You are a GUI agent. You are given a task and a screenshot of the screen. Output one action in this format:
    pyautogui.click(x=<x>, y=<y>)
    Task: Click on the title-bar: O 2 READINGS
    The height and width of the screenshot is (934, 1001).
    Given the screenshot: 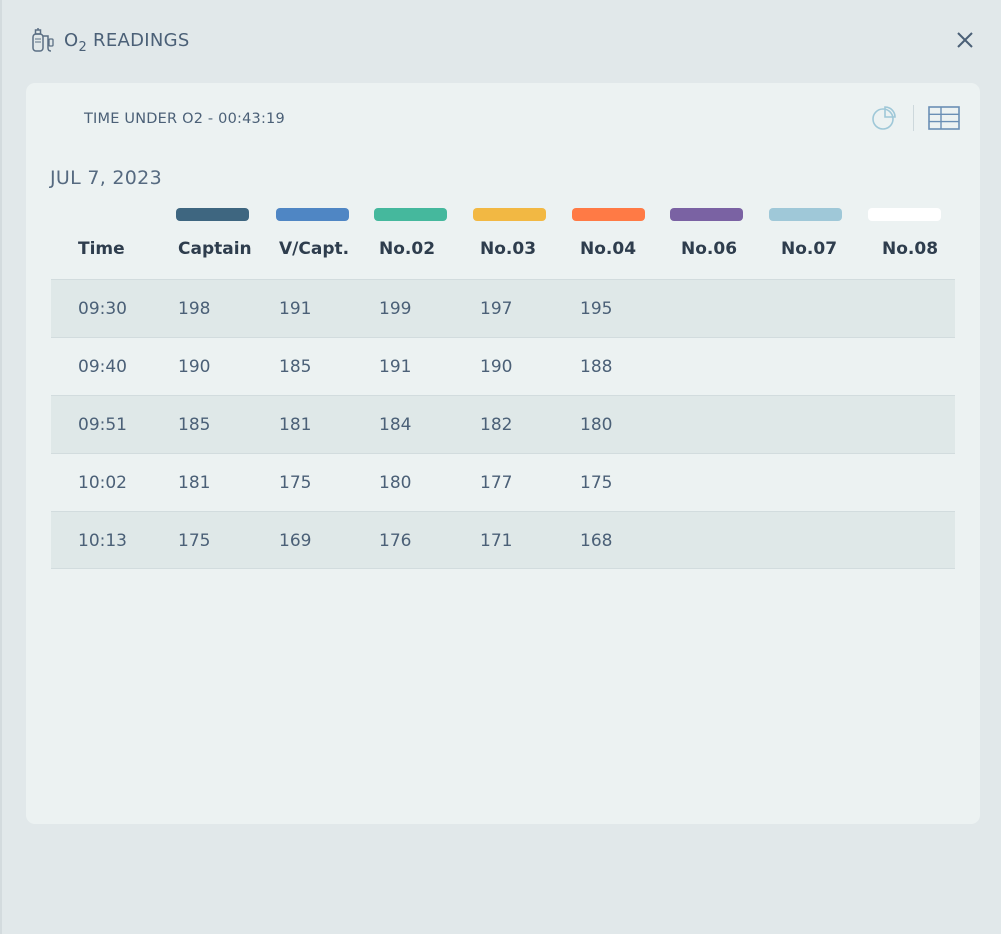 What is the action you would take?
    pyautogui.click(x=110, y=40)
    